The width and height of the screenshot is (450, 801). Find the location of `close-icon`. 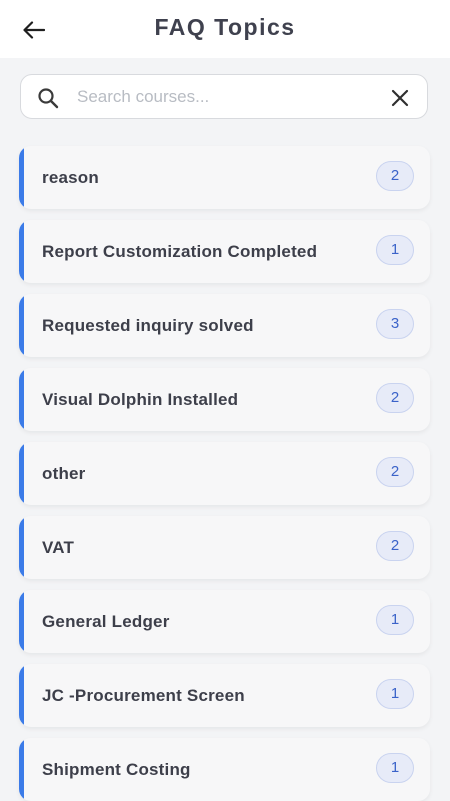

close-icon is located at coordinates (400, 98).